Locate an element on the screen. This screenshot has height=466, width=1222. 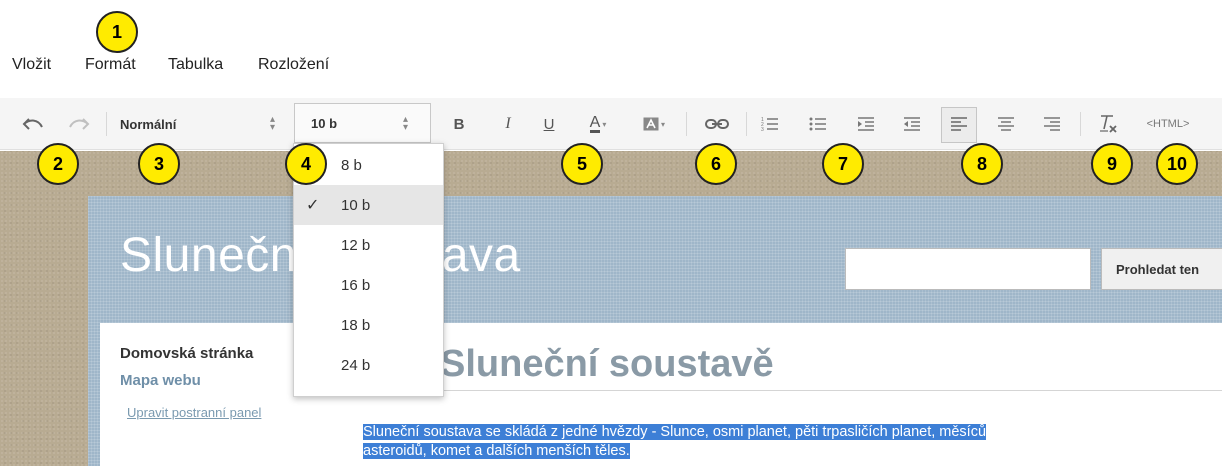
site-search-input is located at coordinates (968, 269).